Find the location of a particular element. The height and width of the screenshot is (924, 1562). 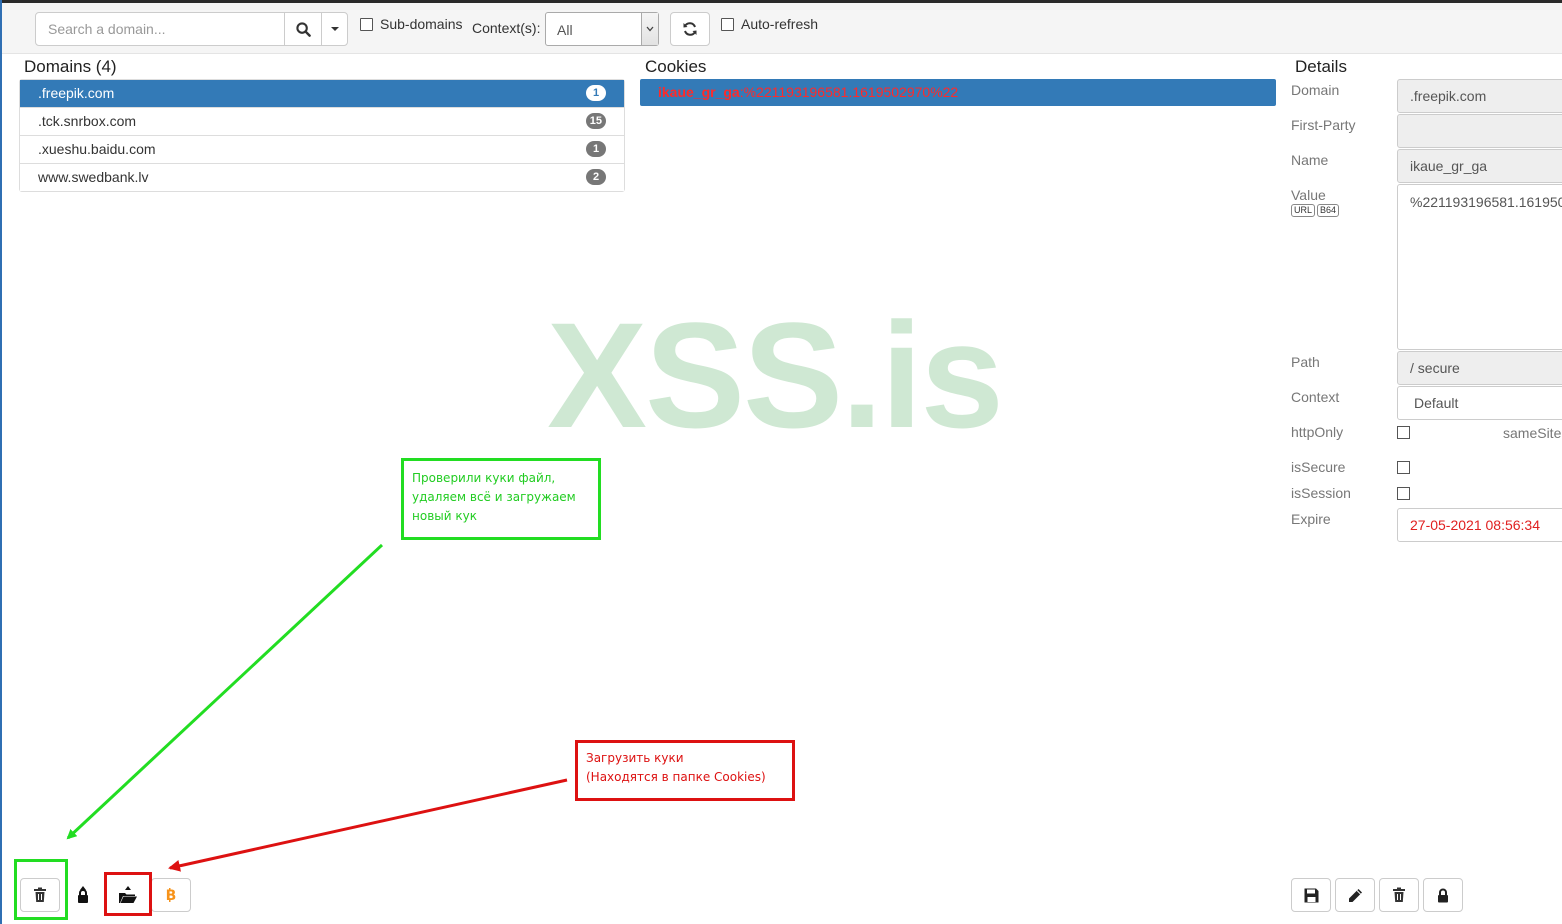

delete-cookie-button is located at coordinates (1399, 895).